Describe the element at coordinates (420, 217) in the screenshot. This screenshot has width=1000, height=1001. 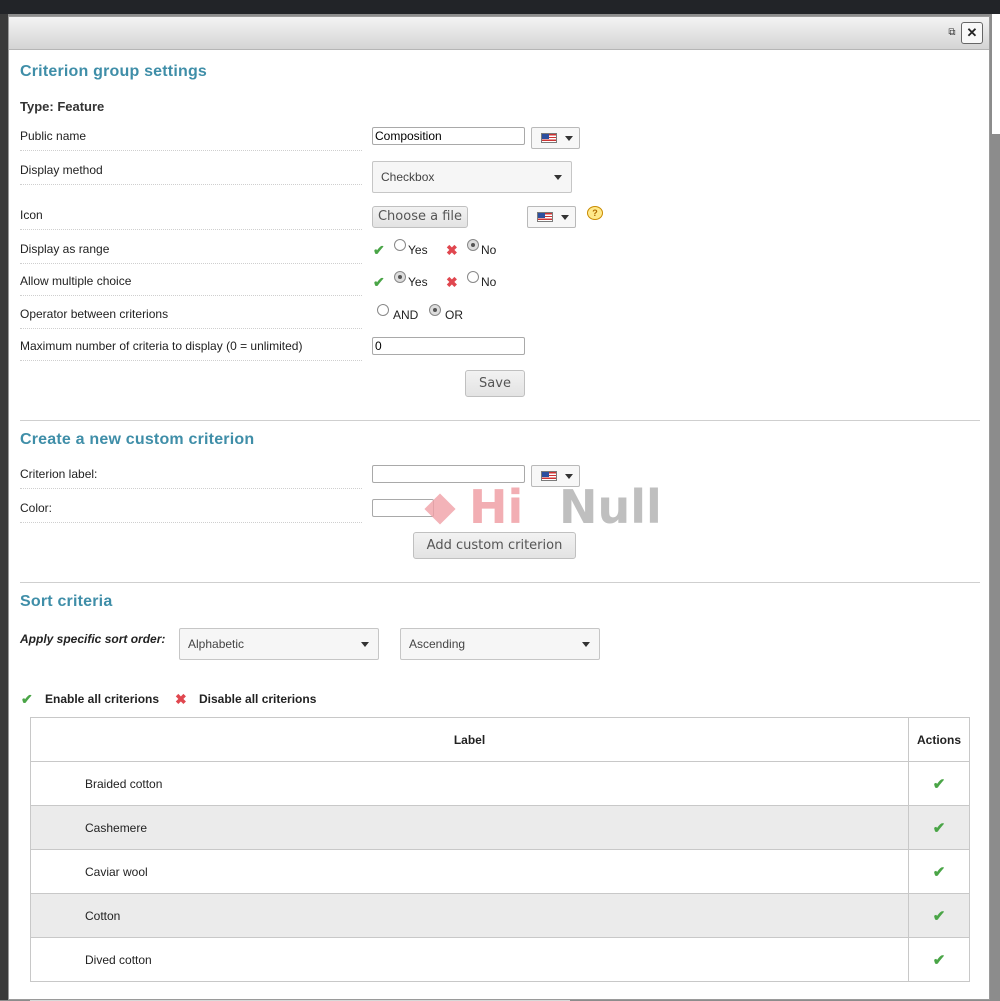
I see `choose-file-button: Choose a file` at that location.